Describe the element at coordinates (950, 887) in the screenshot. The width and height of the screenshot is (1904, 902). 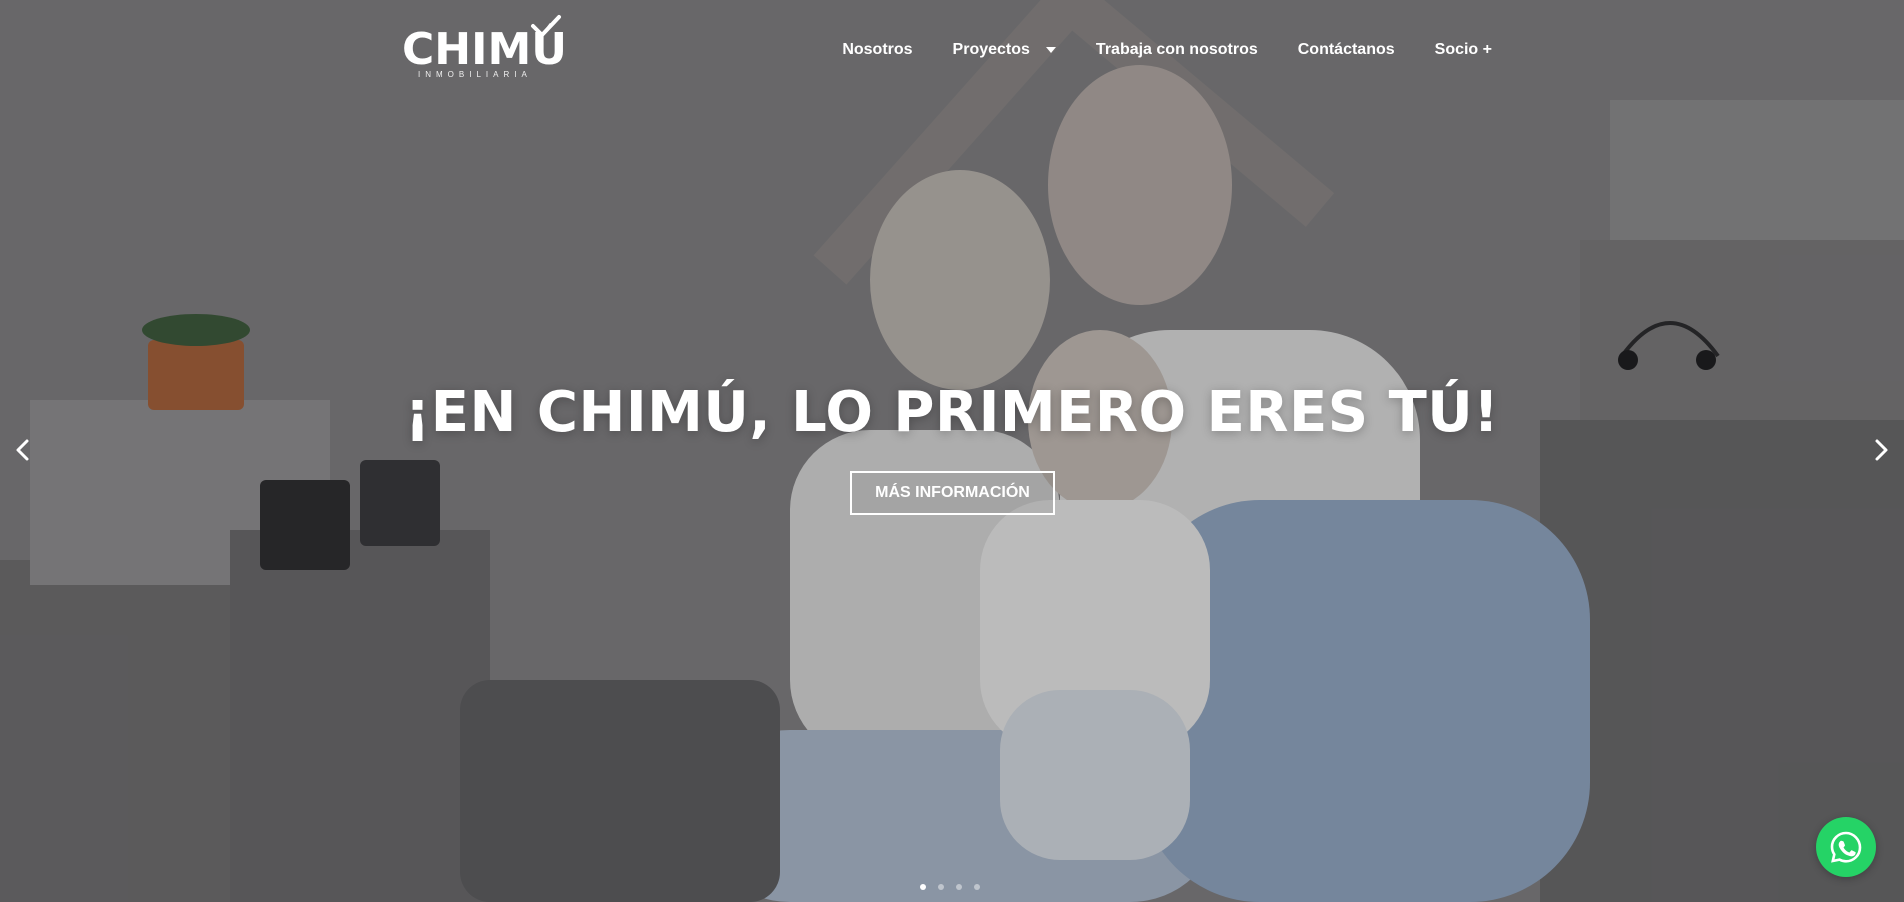
I see `slider-pagination` at that location.